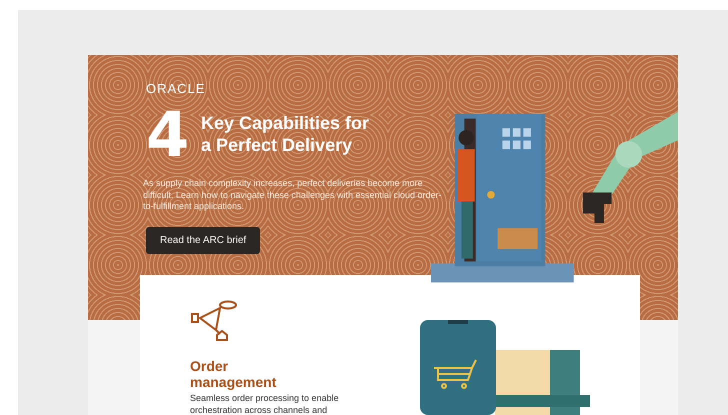  What do you see at coordinates (168, 135) in the screenshot?
I see `hero-number: 4` at bounding box center [168, 135].